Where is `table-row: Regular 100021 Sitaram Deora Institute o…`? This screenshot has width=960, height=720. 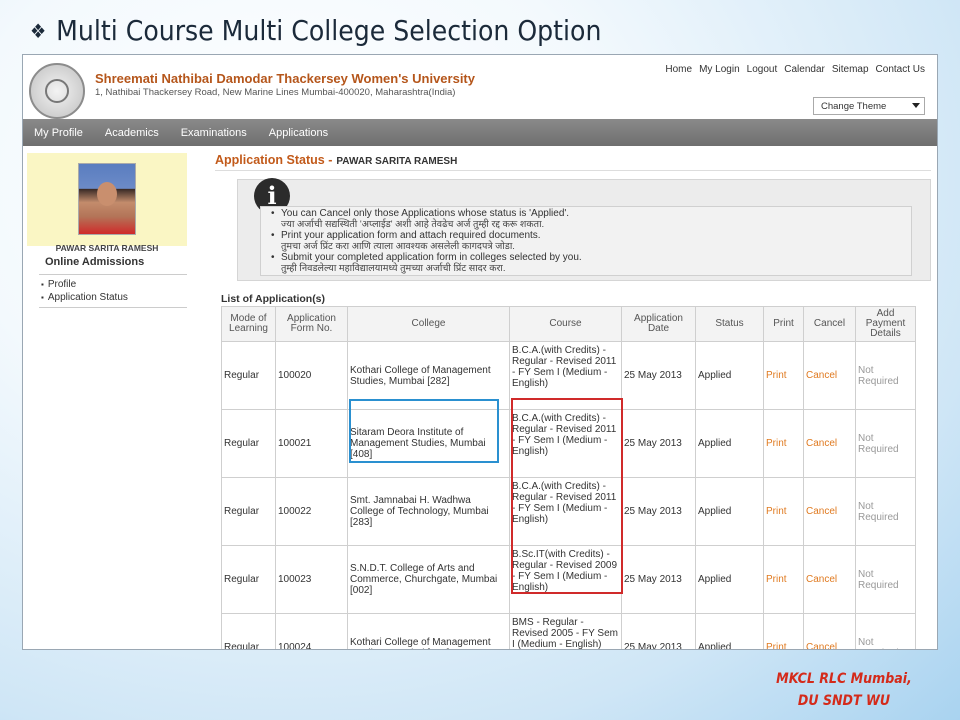
table-row: Regular 100021 Sitaram Deora Institute o… is located at coordinates (568, 443).